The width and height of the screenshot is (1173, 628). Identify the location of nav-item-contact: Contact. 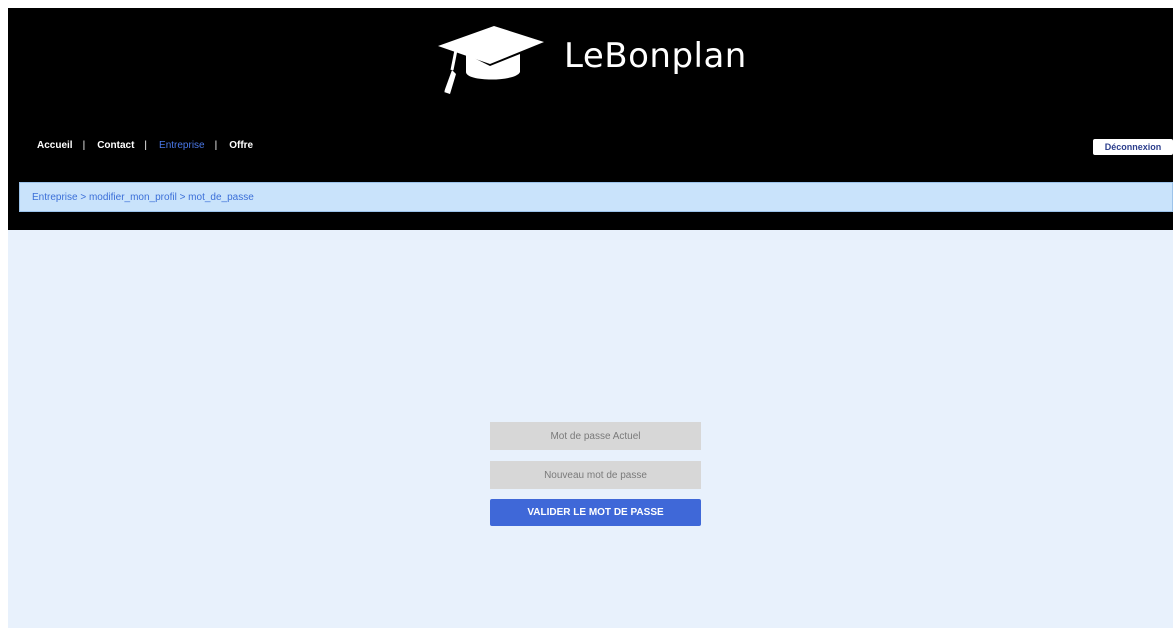
(115, 145).